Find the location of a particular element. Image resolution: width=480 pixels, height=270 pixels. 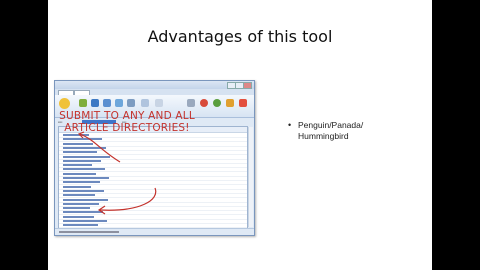

status-text is located at coordinates (89, 232).